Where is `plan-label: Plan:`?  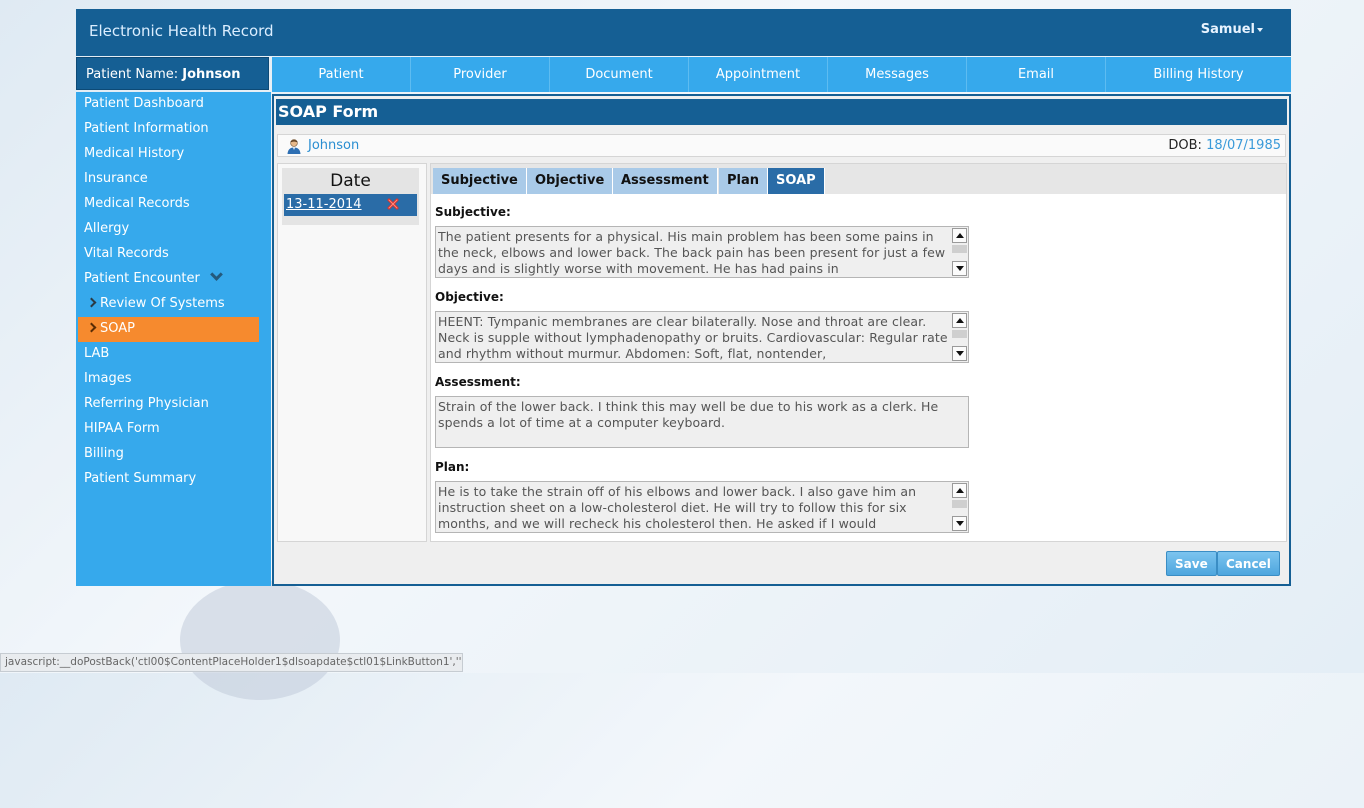 plan-label: Plan: is located at coordinates (452, 467).